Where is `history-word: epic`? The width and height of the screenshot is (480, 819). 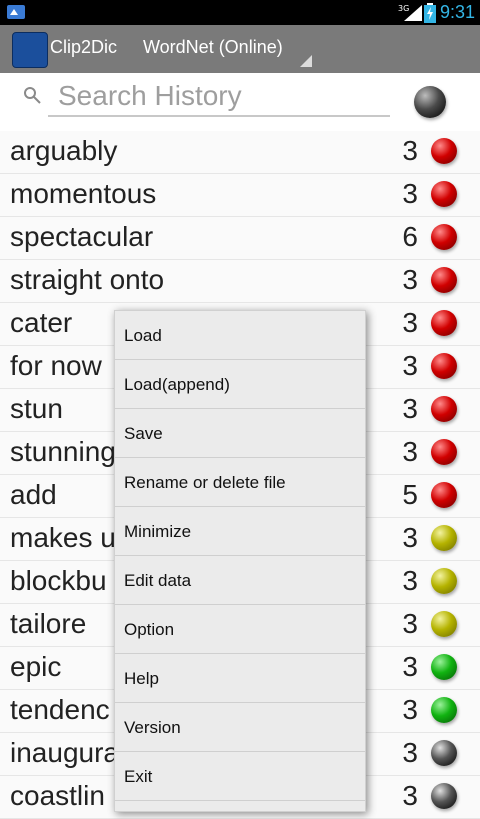 history-word: epic is located at coordinates (36, 666).